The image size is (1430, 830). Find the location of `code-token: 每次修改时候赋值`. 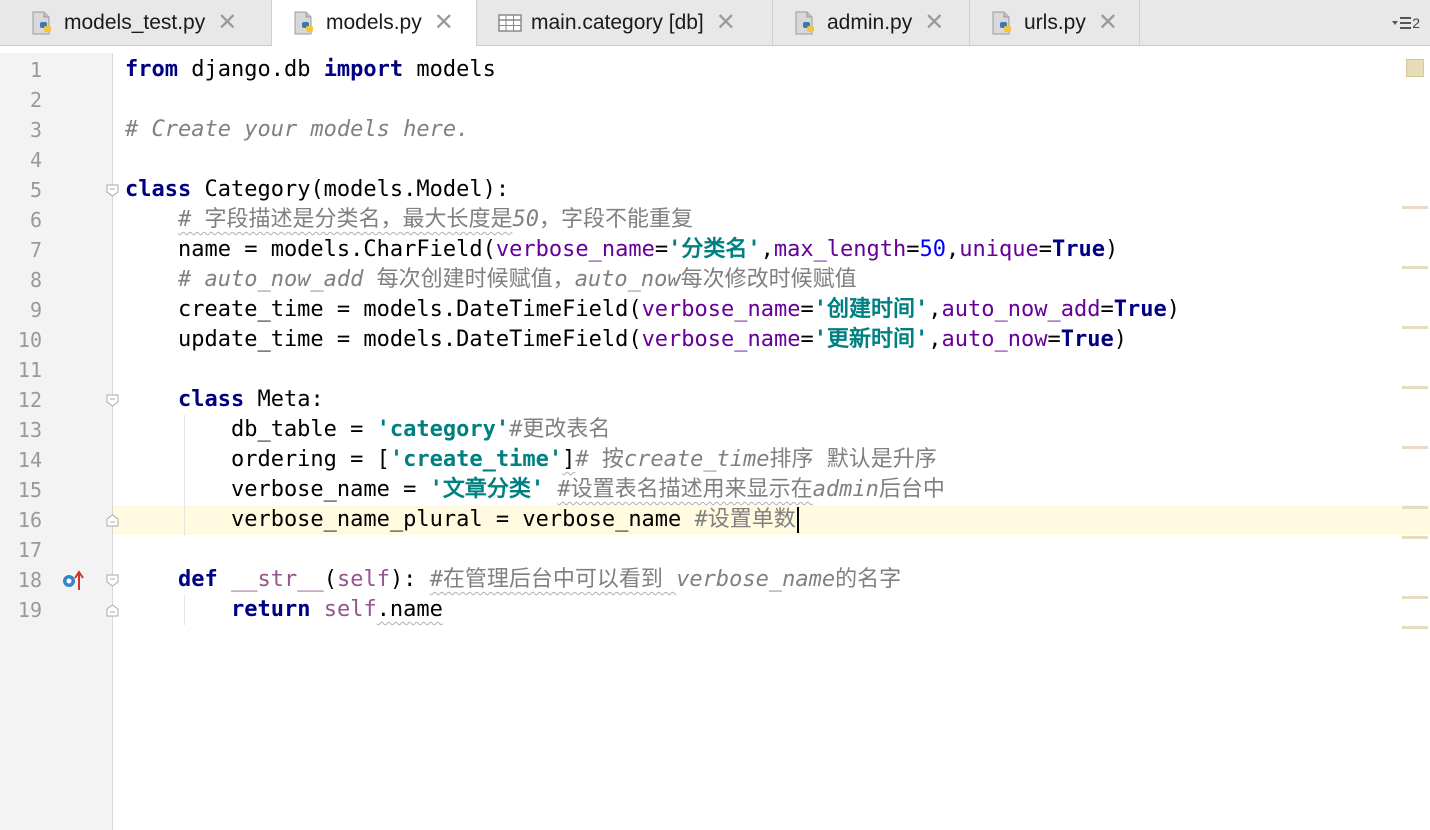

code-token: 每次修改时候赋值 is located at coordinates (768, 279).